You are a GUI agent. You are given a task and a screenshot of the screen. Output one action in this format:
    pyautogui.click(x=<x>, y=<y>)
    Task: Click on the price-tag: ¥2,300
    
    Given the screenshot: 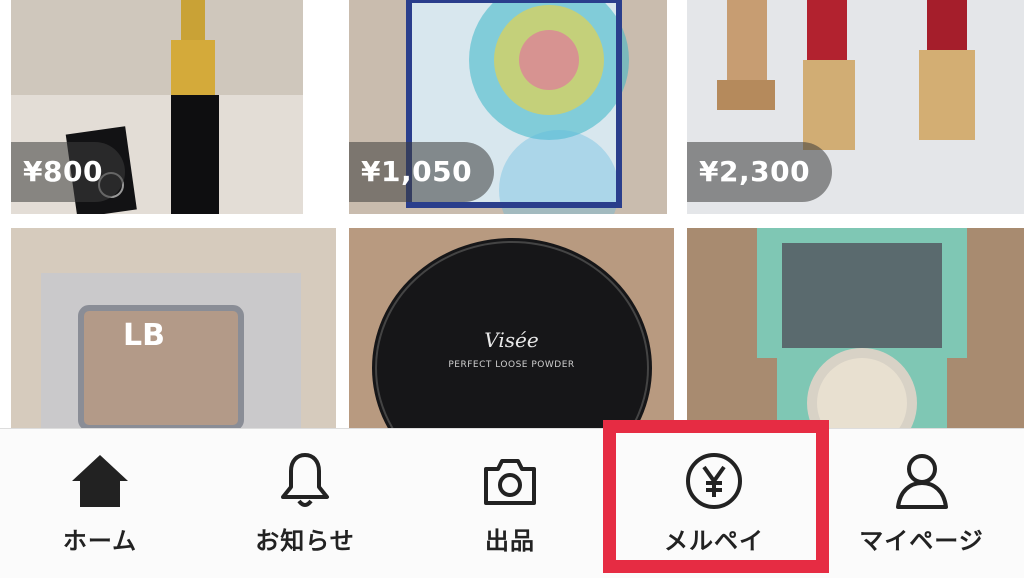 What is the action you would take?
    pyautogui.click(x=760, y=172)
    